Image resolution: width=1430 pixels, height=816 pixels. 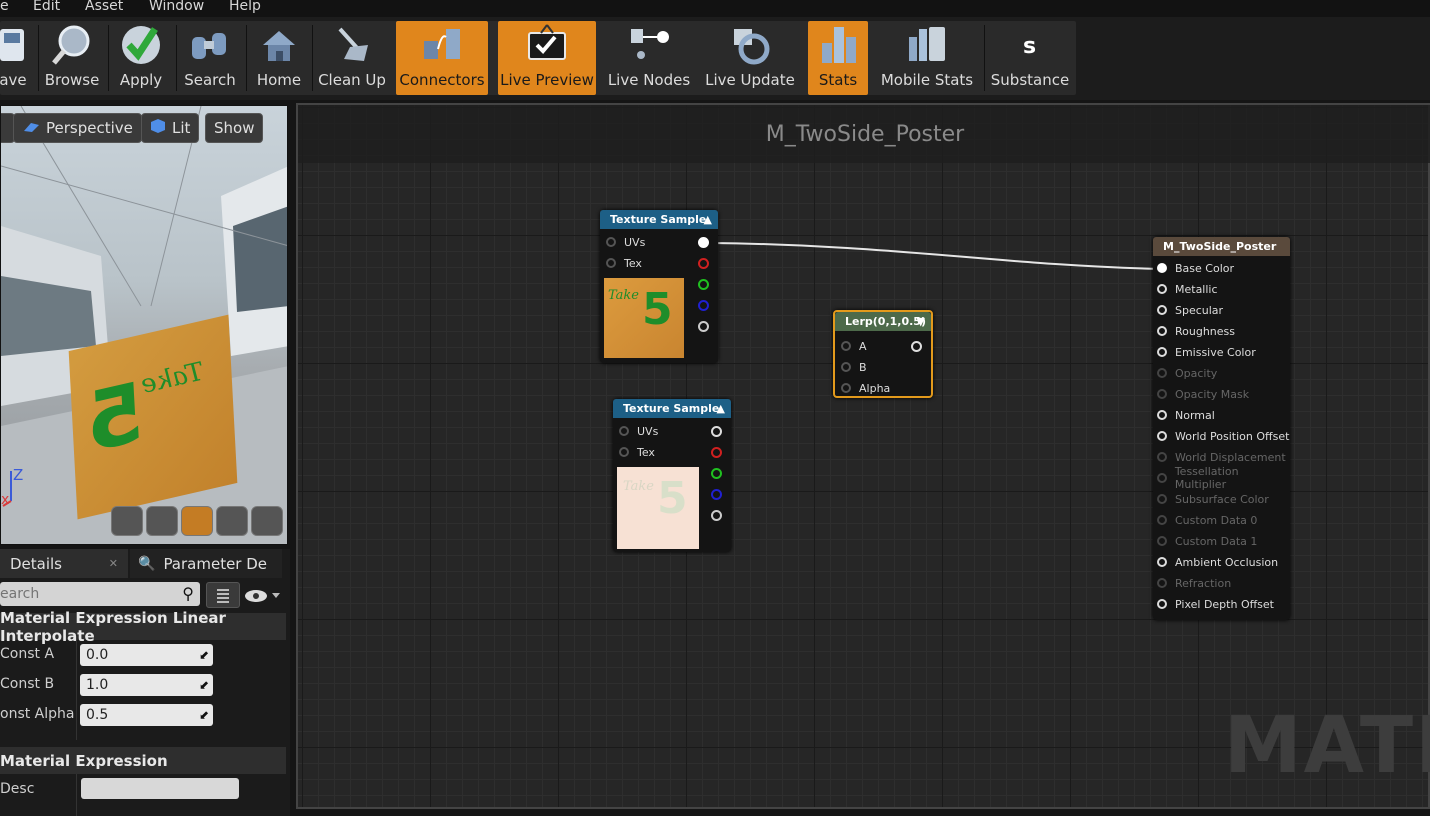 I want to click on search-button: Search, so click(x=210, y=58).